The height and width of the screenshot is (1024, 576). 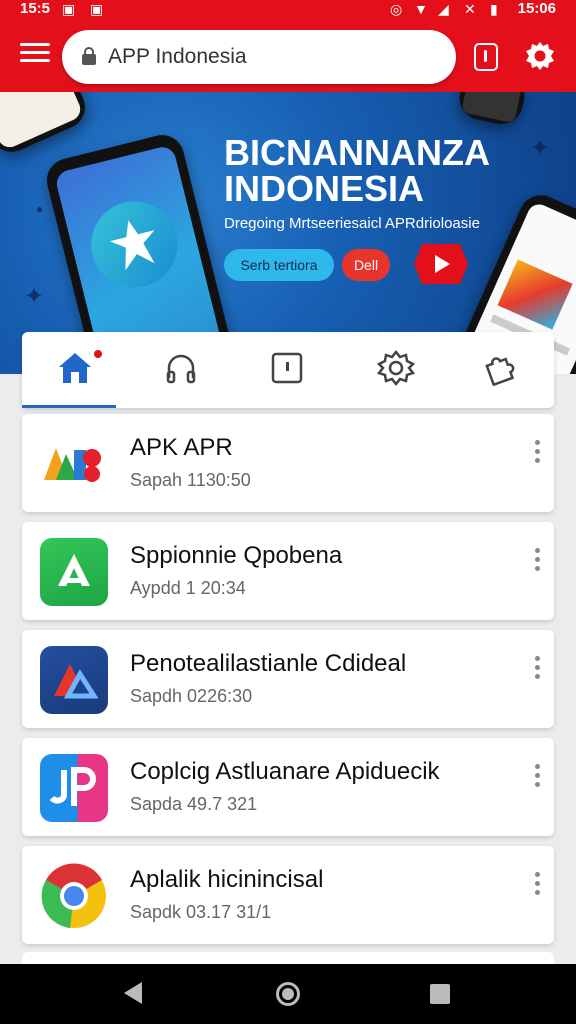 What do you see at coordinates (177, 57) in the screenshot?
I see `address-text: APP Indonesia` at bounding box center [177, 57].